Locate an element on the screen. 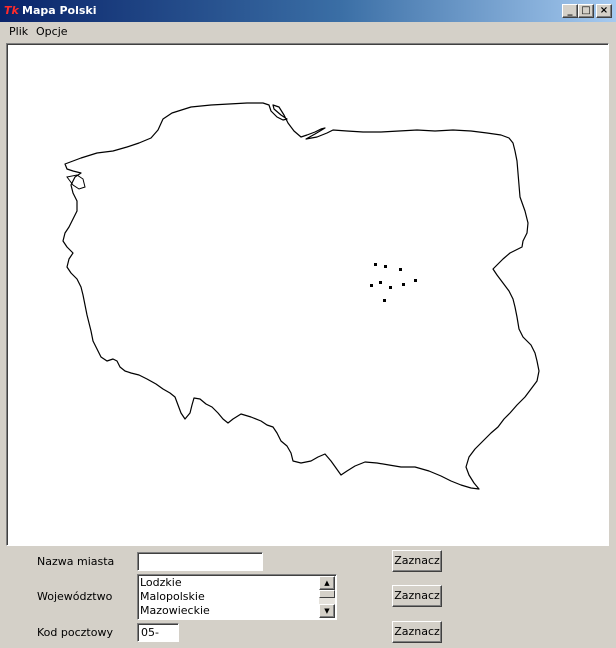  menu-bar: Plik Opcje is located at coordinates (308, 32).